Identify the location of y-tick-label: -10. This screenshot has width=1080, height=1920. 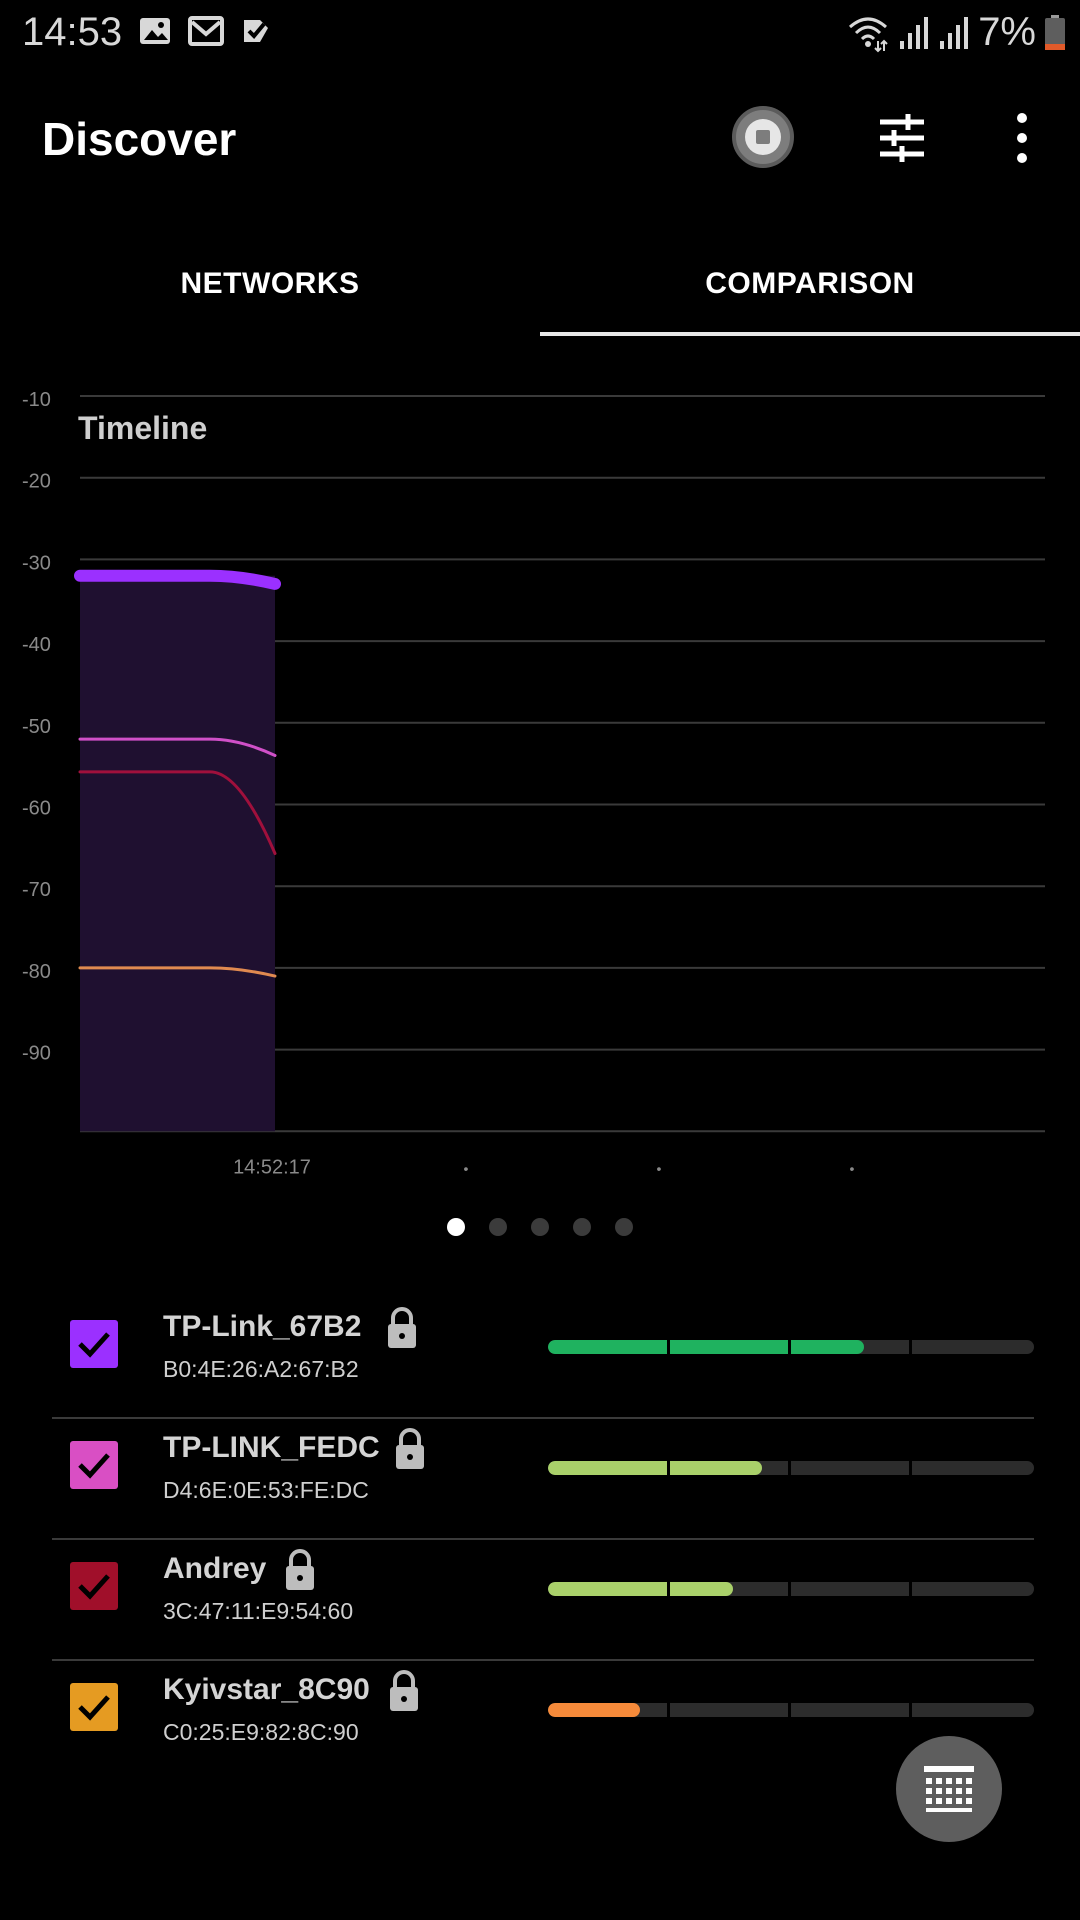
(36, 400).